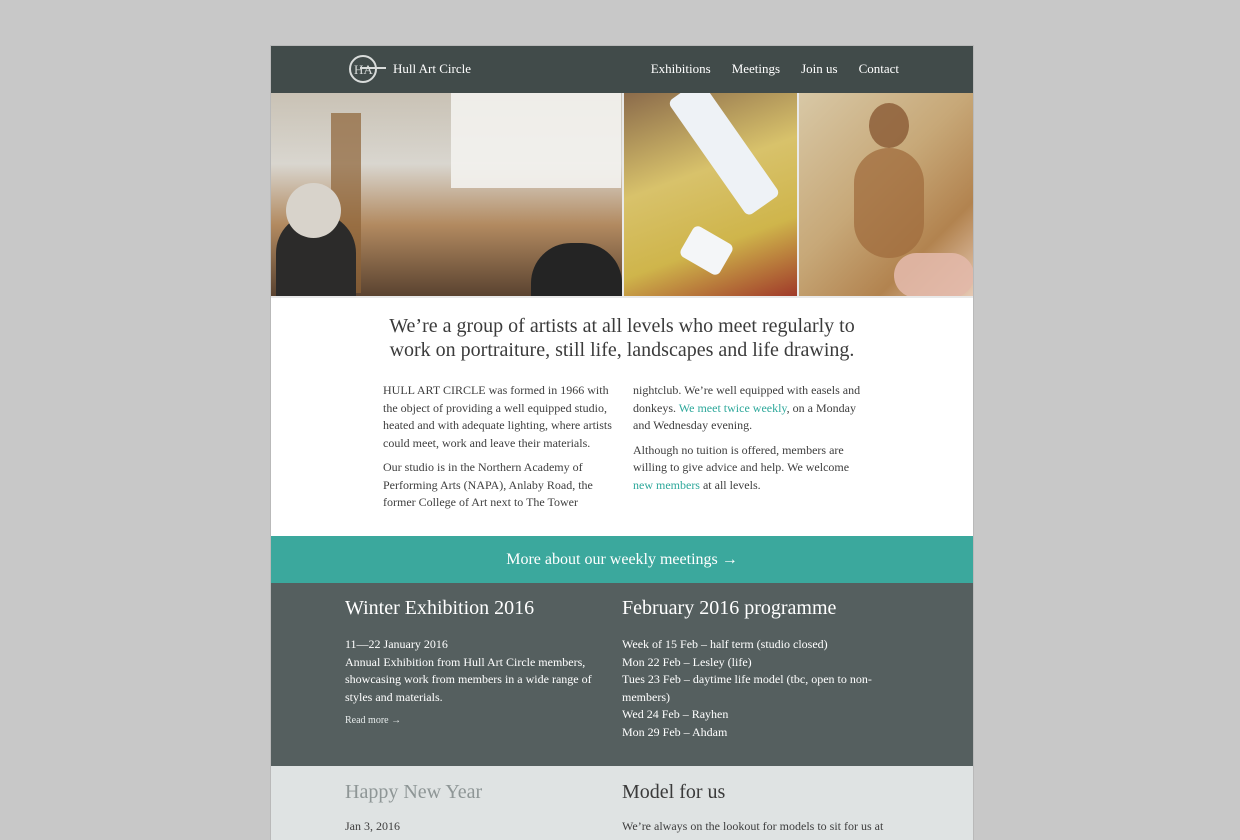  I want to click on news-title: Happy New Year, so click(413, 792).